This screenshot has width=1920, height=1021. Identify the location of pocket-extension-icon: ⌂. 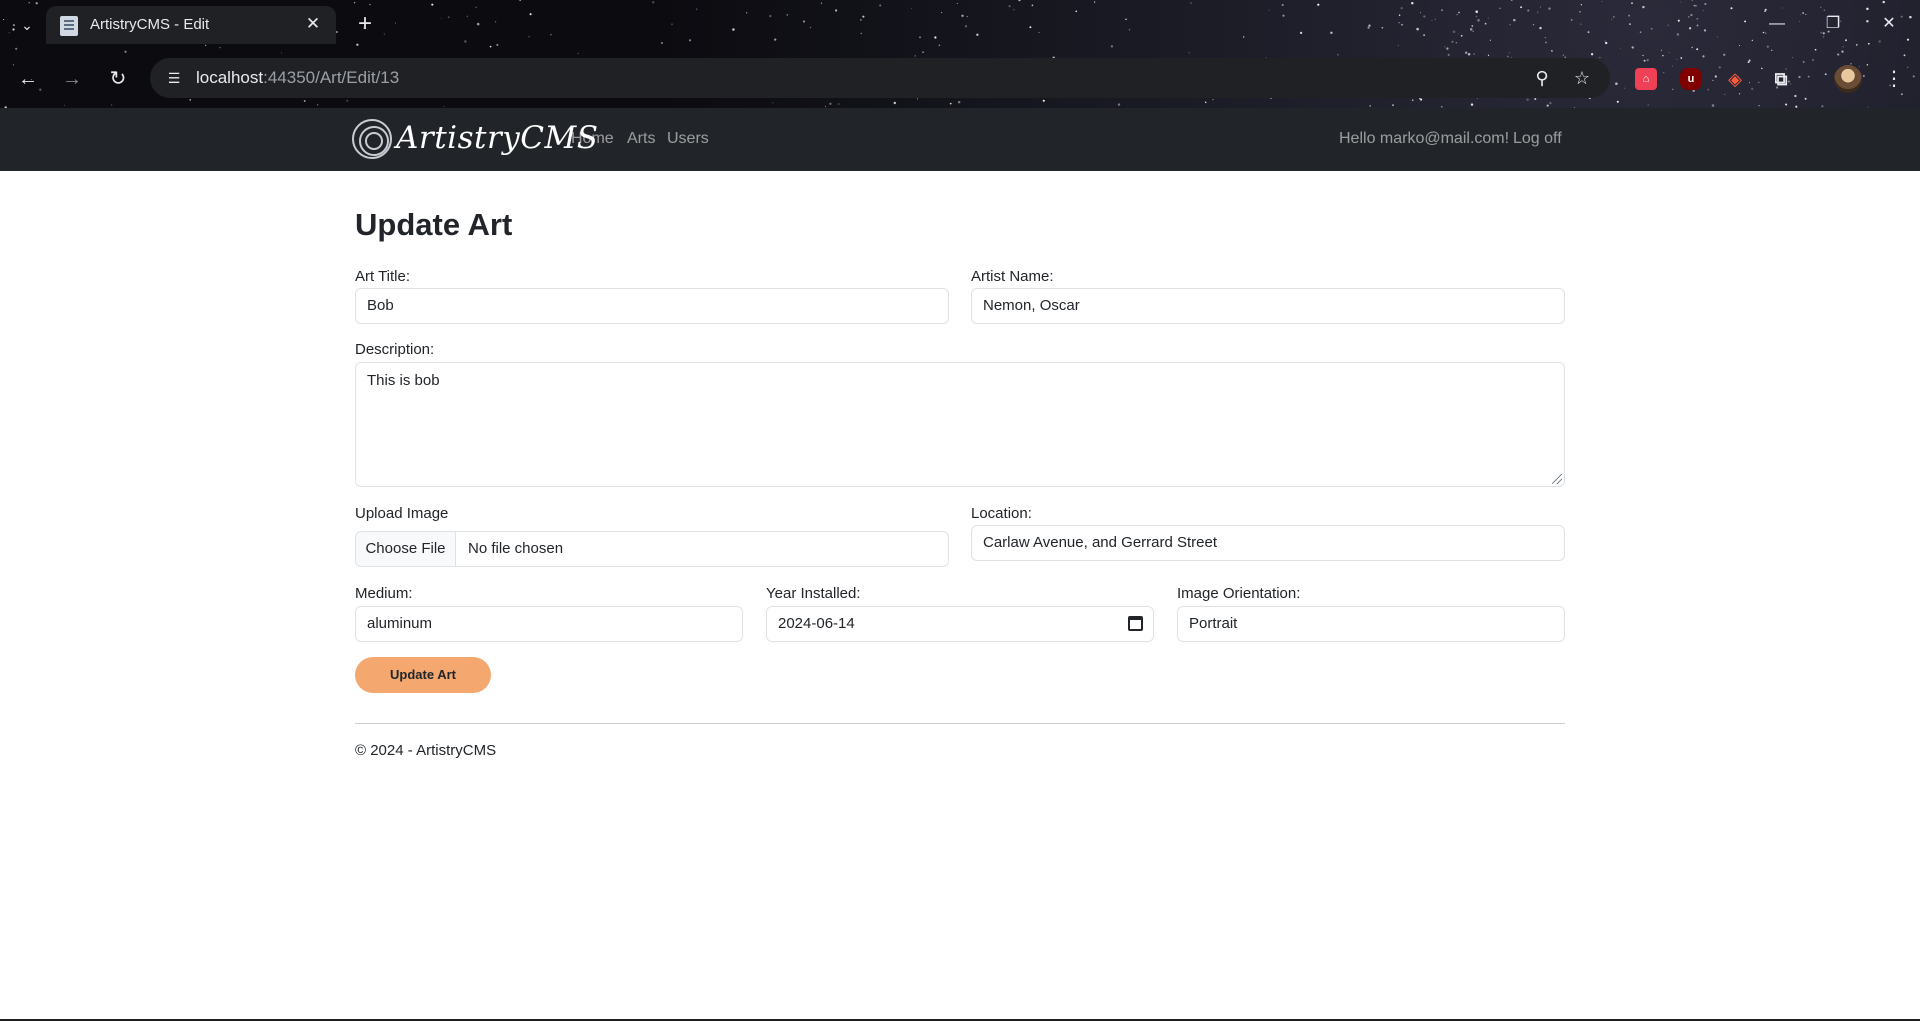
(1646, 79).